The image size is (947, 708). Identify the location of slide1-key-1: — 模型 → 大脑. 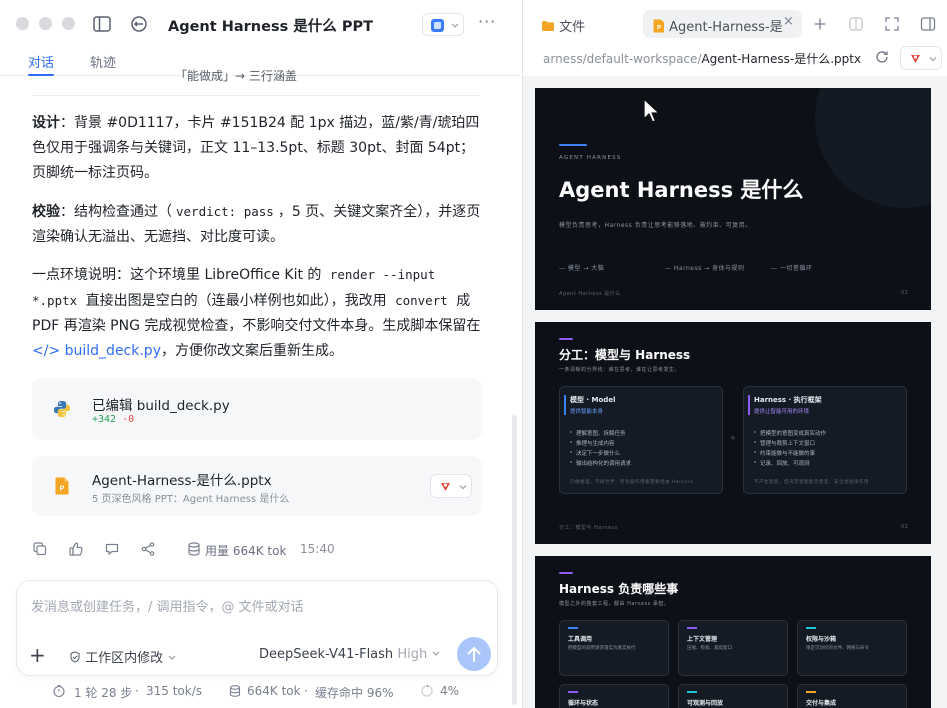
(582, 268).